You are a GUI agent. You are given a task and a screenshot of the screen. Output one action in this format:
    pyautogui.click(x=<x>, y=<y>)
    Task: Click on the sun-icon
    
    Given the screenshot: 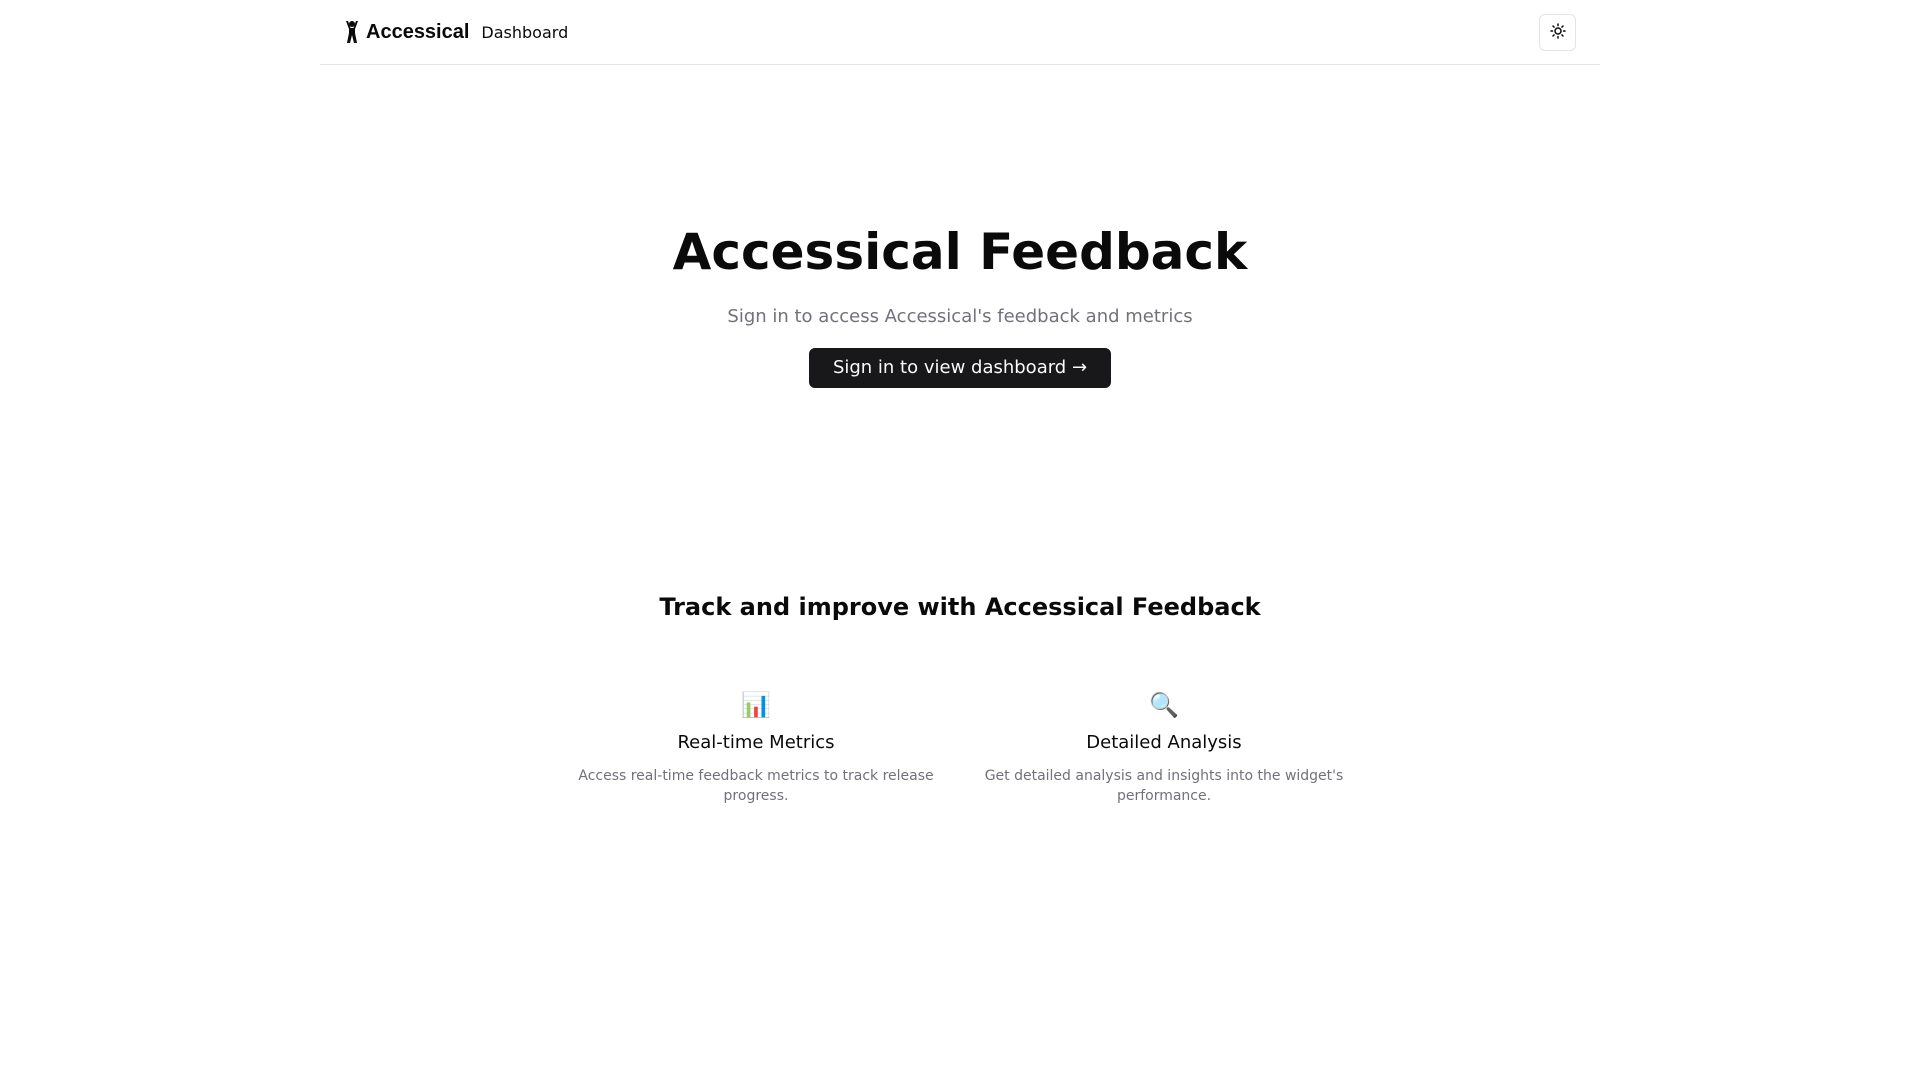 What is the action you would take?
    pyautogui.click(x=1557, y=32)
    